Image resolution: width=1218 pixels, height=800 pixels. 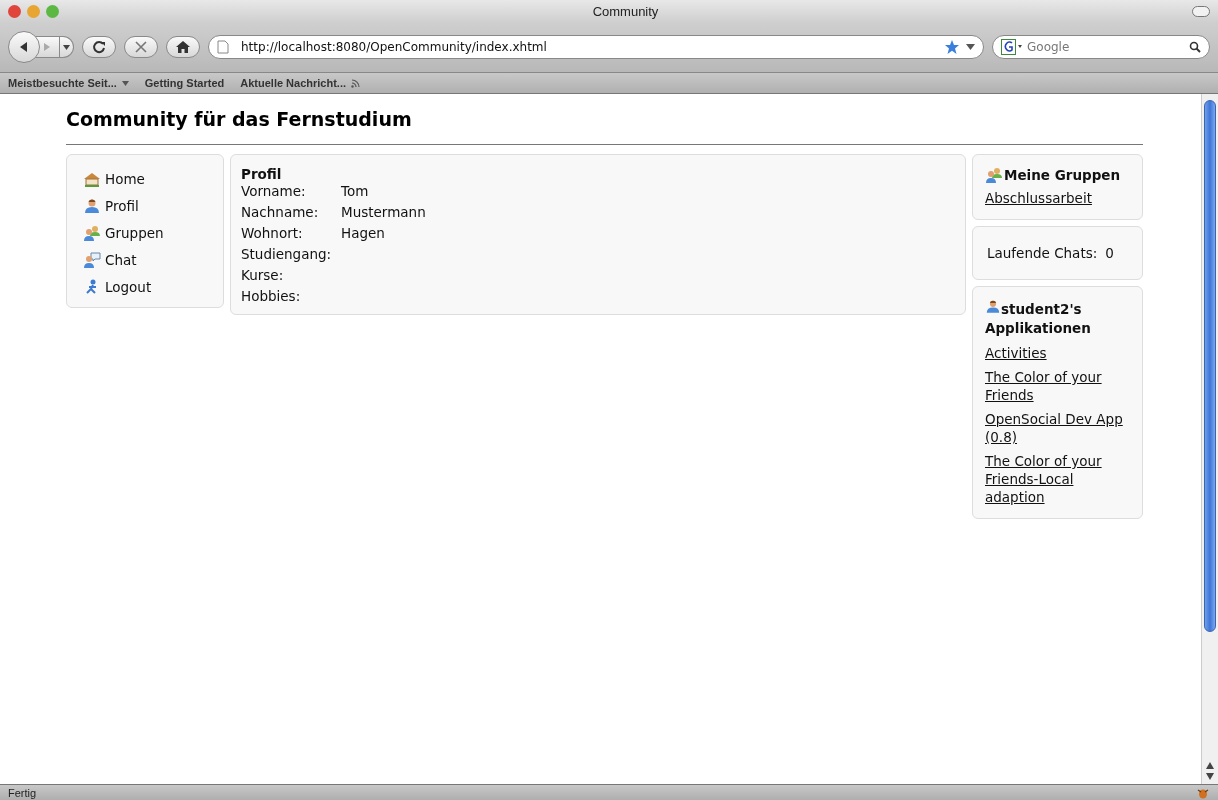 I want to click on field-value: Mustermann, so click(x=384, y=212).